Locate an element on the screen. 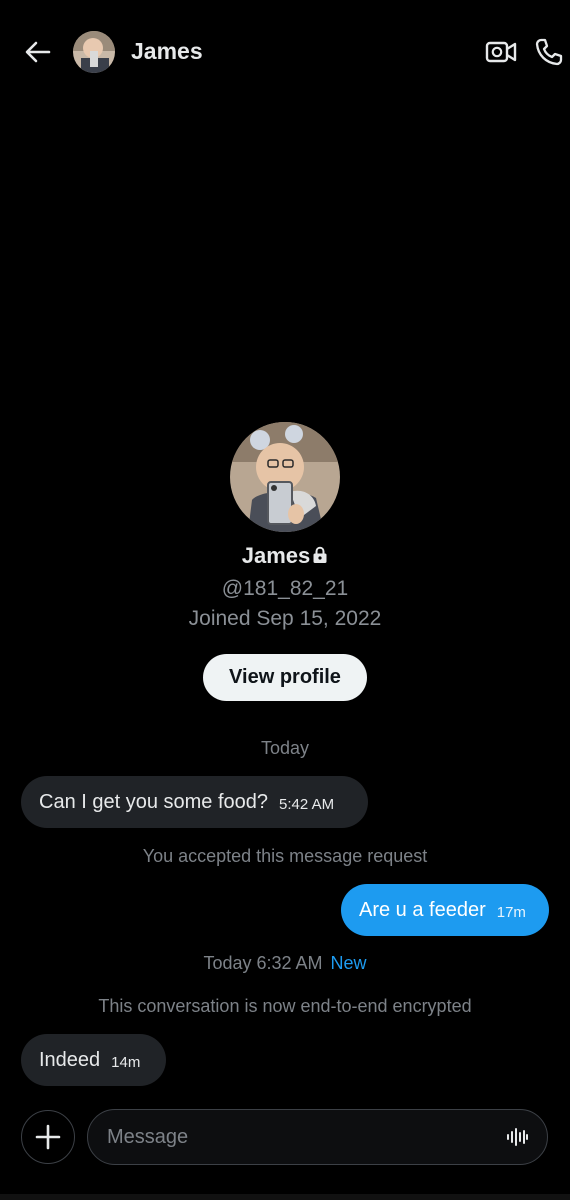 Image resolution: width=570 pixels, height=1200 pixels. voice-wave-icon is located at coordinates (517, 1137).